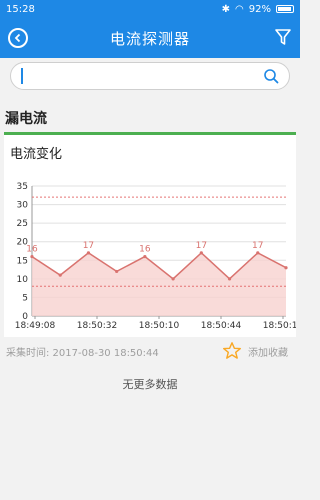  I want to click on x-tick-label: 18:50:32, so click(97, 326).